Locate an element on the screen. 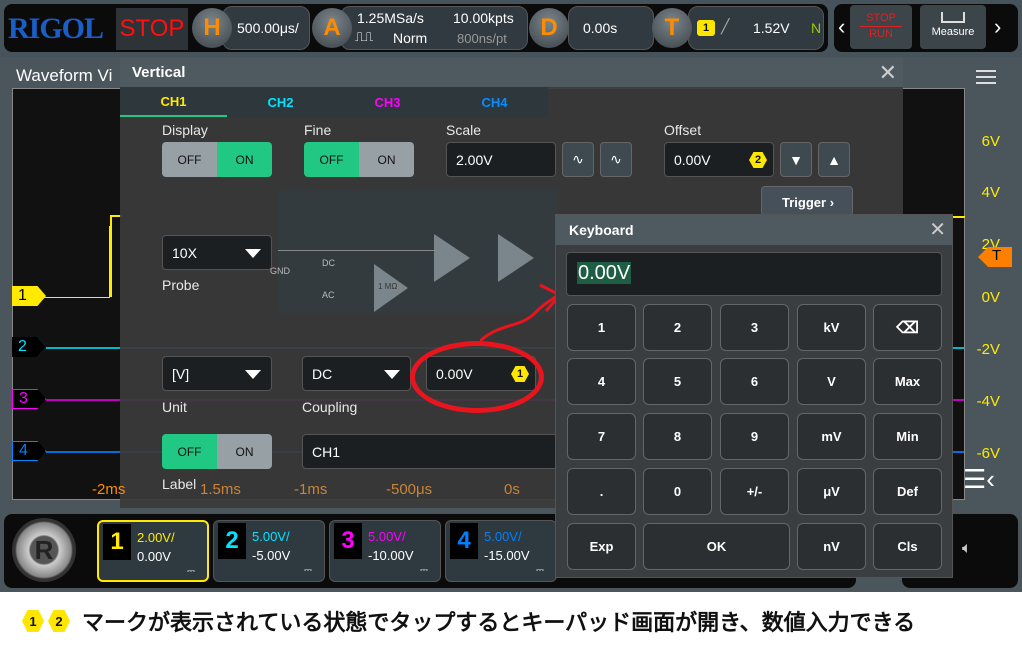 The height and width of the screenshot is (650, 1022). offset-input: 0.00V 2 is located at coordinates (719, 159).